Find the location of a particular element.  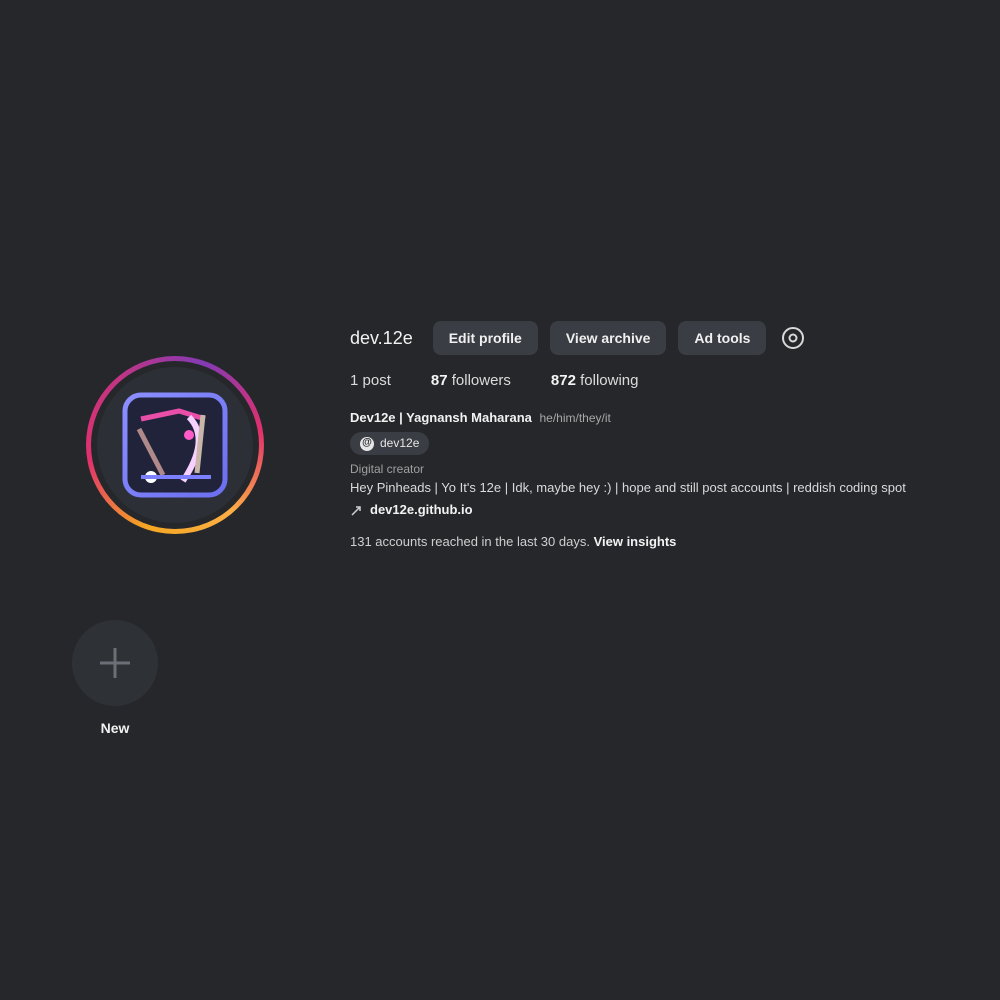

threads-icon: @ is located at coordinates (367, 443).